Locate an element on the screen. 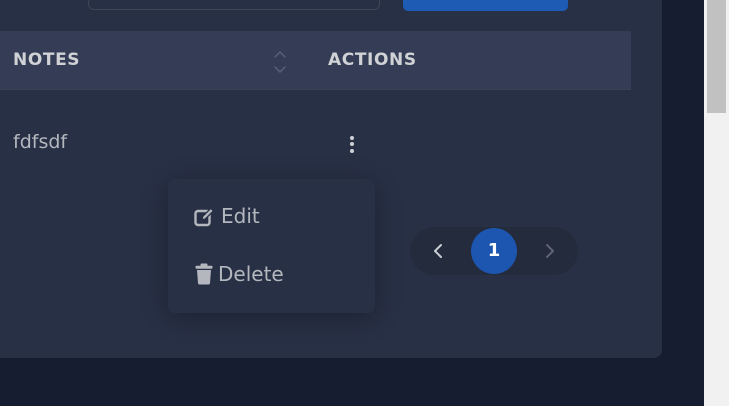 Image resolution: width=729 pixels, height=406 pixels. page-1-button: 1 is located at coordinates (494, 251).